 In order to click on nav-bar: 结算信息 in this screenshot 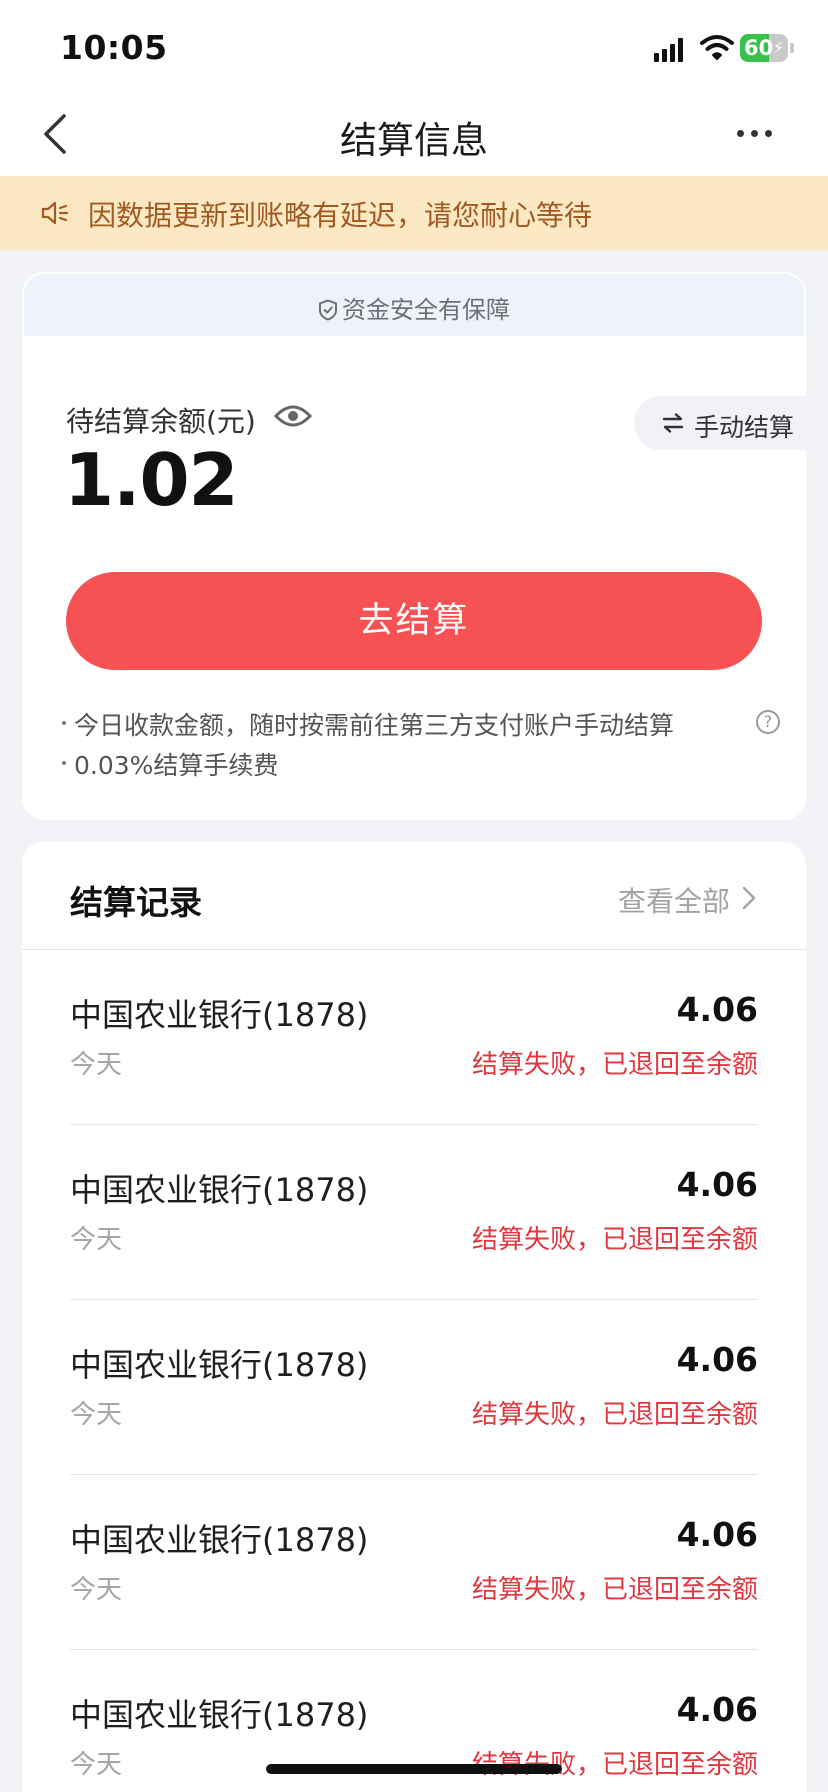, I will do `click(414, 134)`.